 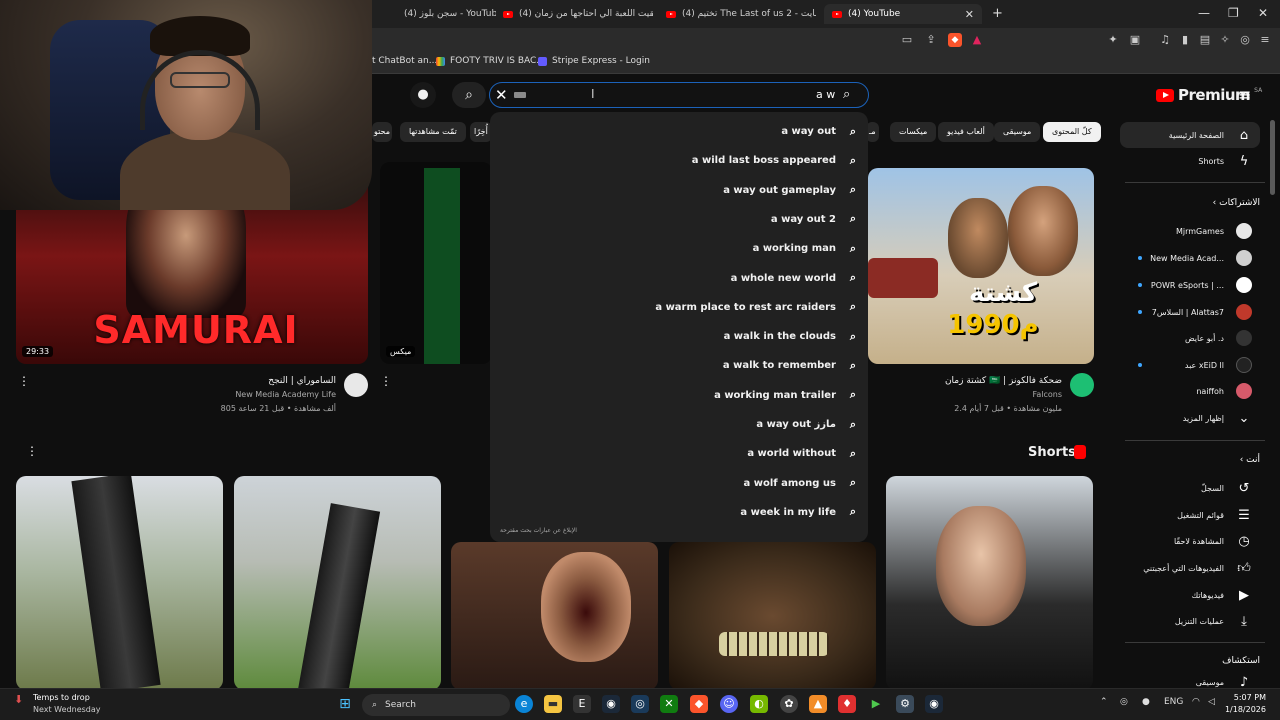 What do you see at coordinates (423, 95) in the screenshot?
I see `voice-search-icon: ●` at bounding box center [423, 95].